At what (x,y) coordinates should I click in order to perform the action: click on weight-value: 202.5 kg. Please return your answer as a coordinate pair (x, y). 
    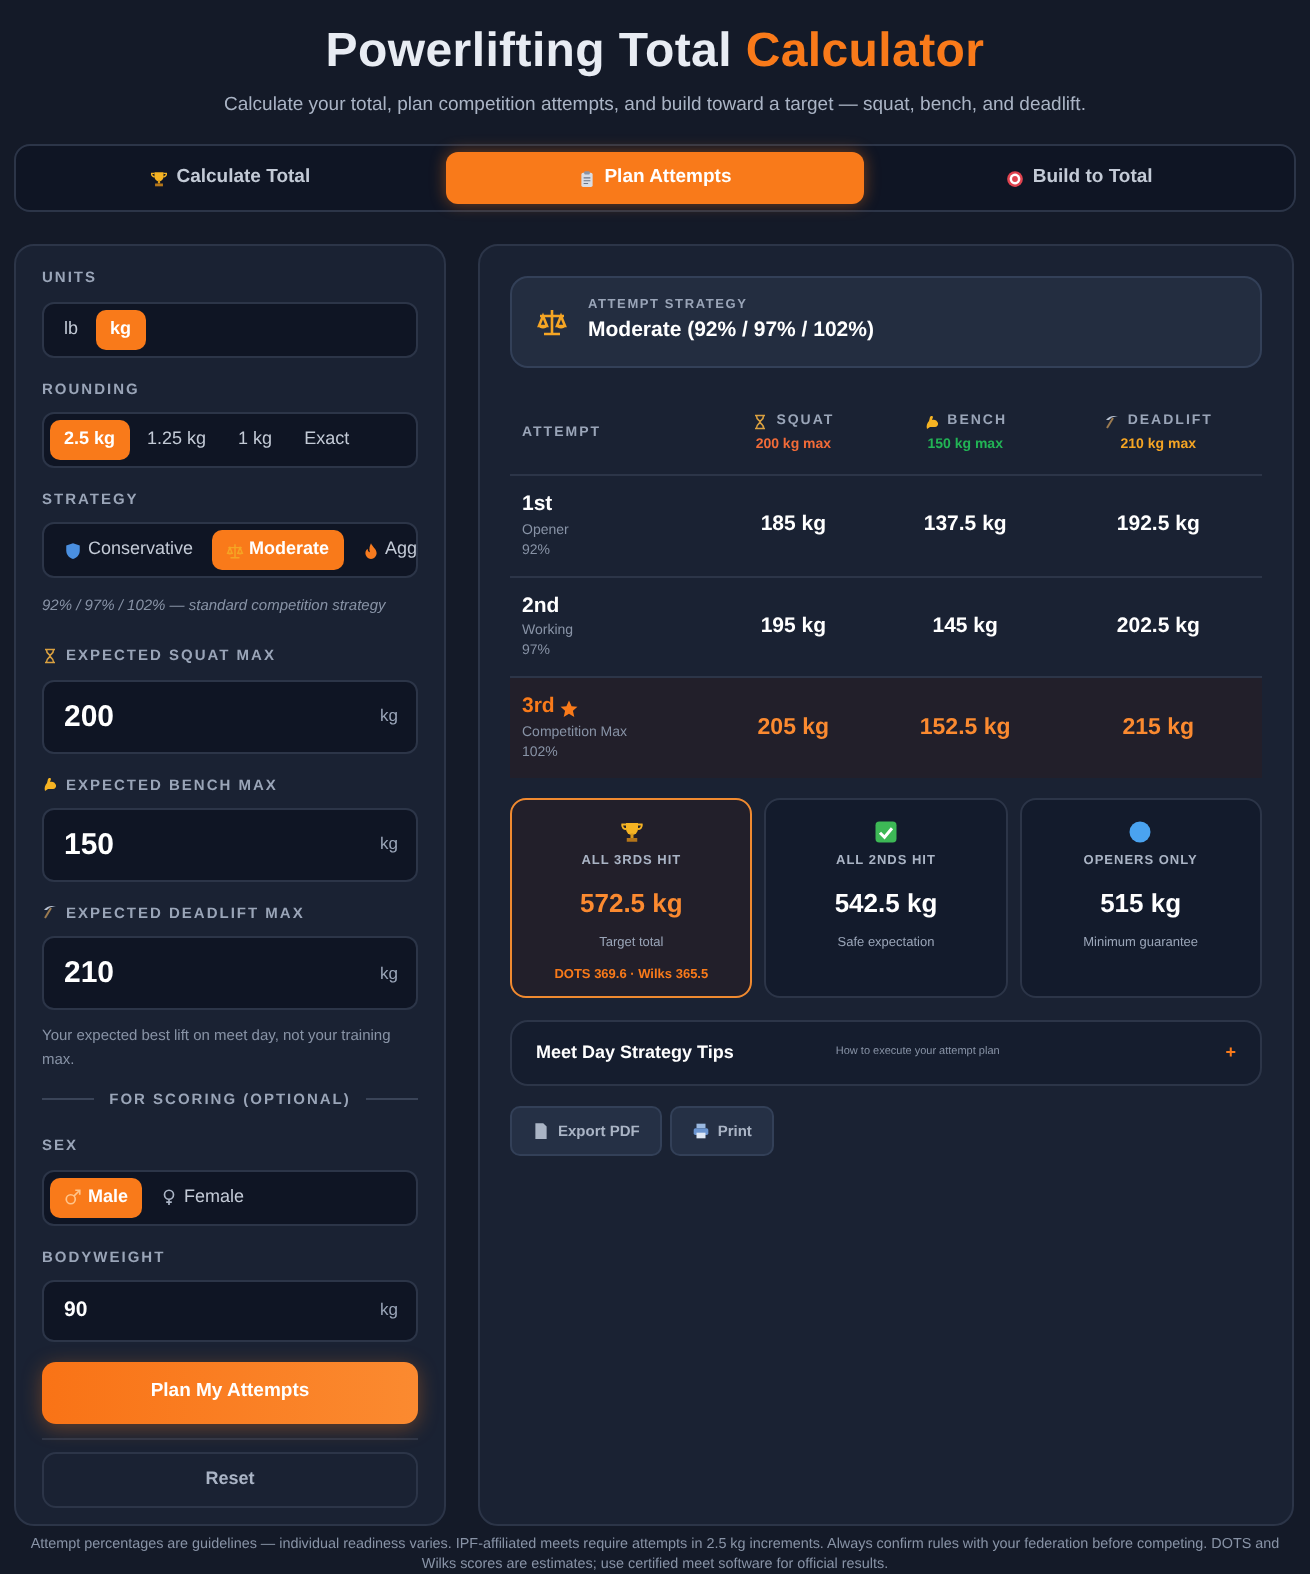
    Looking at the image, I should click on (1158, 625).